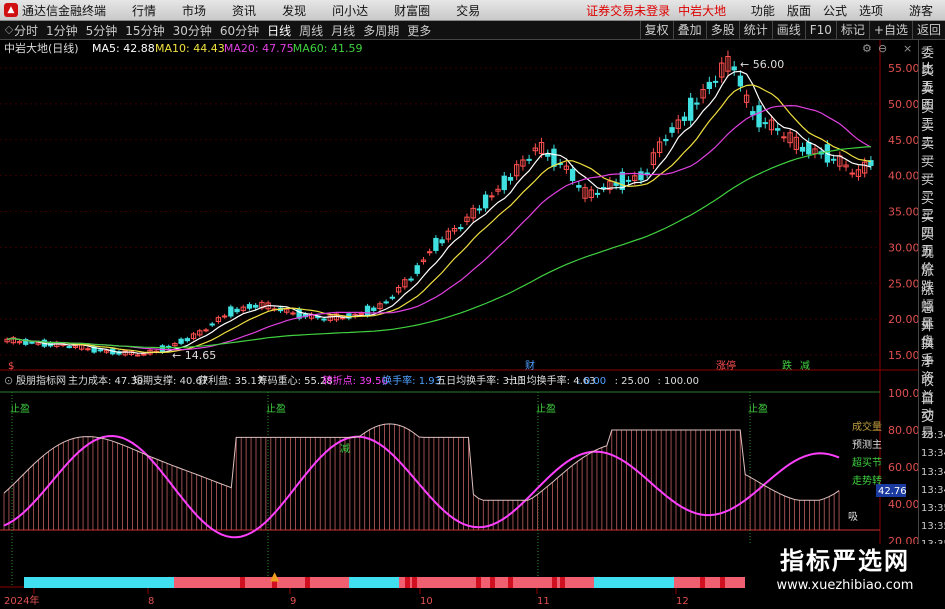 The image size is (945, 609). Describe the element at coordinates (903, 504) in the screenshot. I see `sub-axis-label: 40.00` at that location.